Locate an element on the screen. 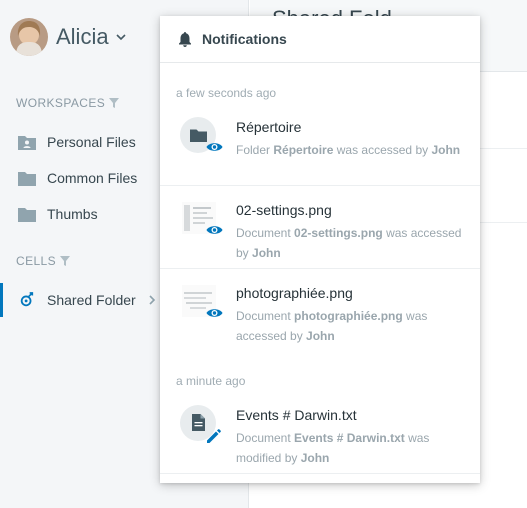  cells-header: CELLS is located at coordinates (43, 261).